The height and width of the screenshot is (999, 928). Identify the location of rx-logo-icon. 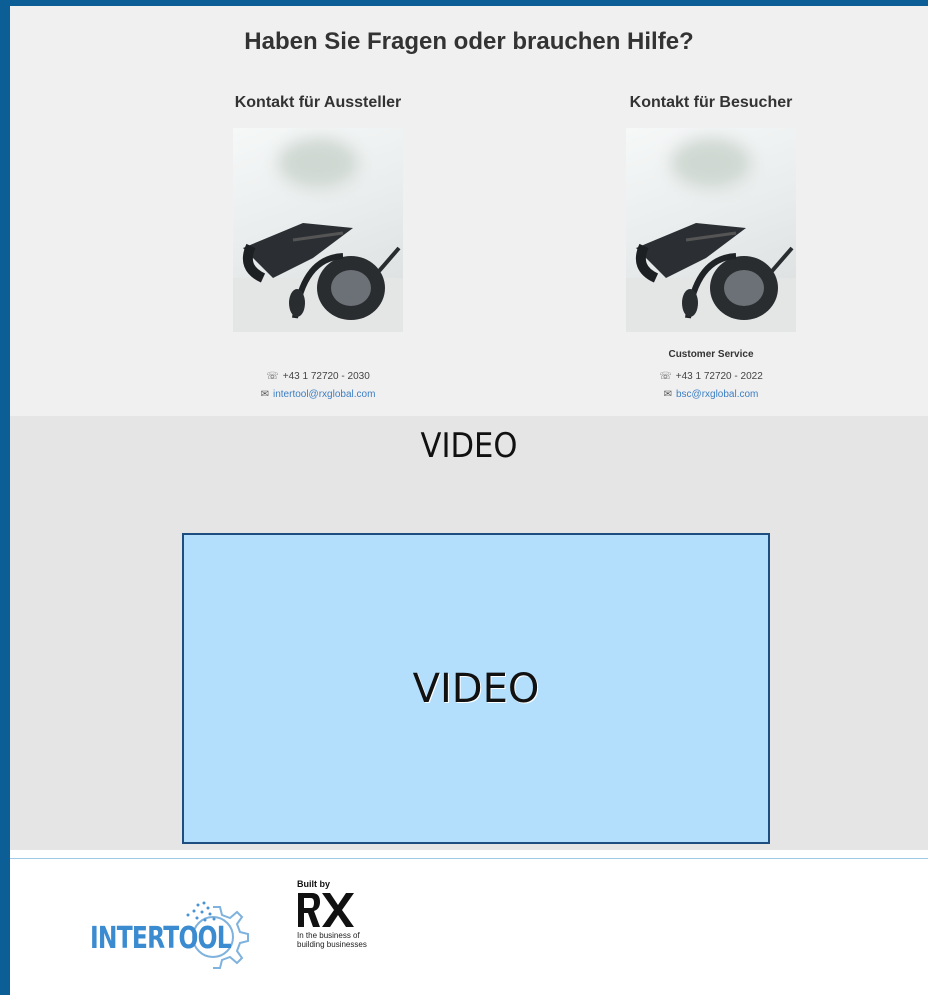
(326, 910).